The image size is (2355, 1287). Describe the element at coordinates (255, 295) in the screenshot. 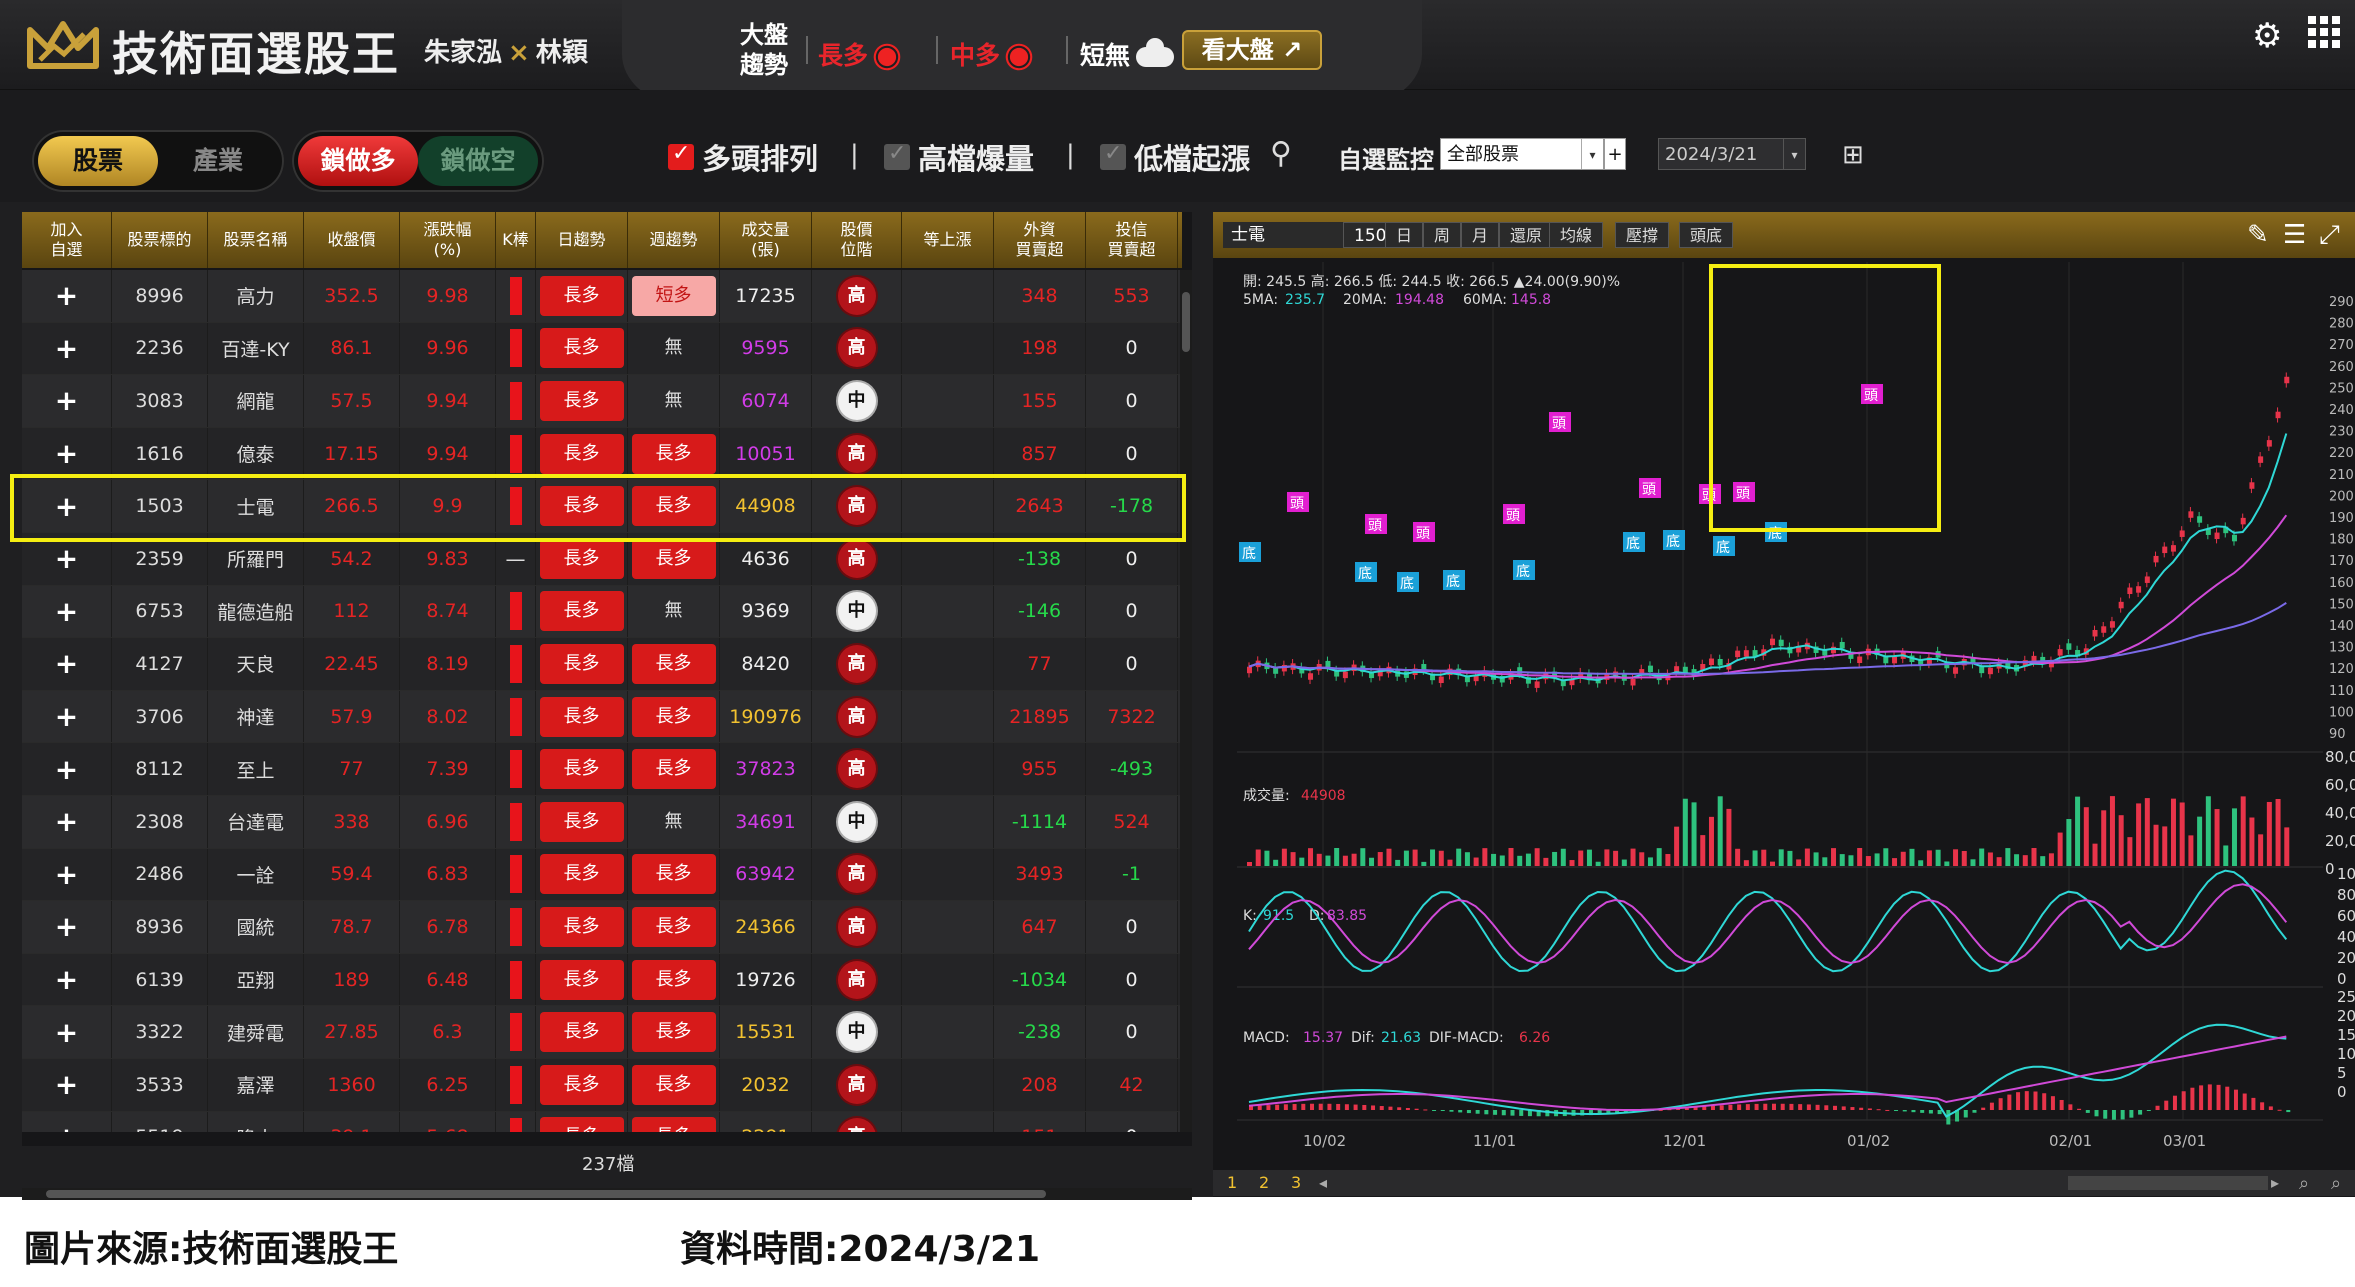

I see `stock-name: 高力` at that location.